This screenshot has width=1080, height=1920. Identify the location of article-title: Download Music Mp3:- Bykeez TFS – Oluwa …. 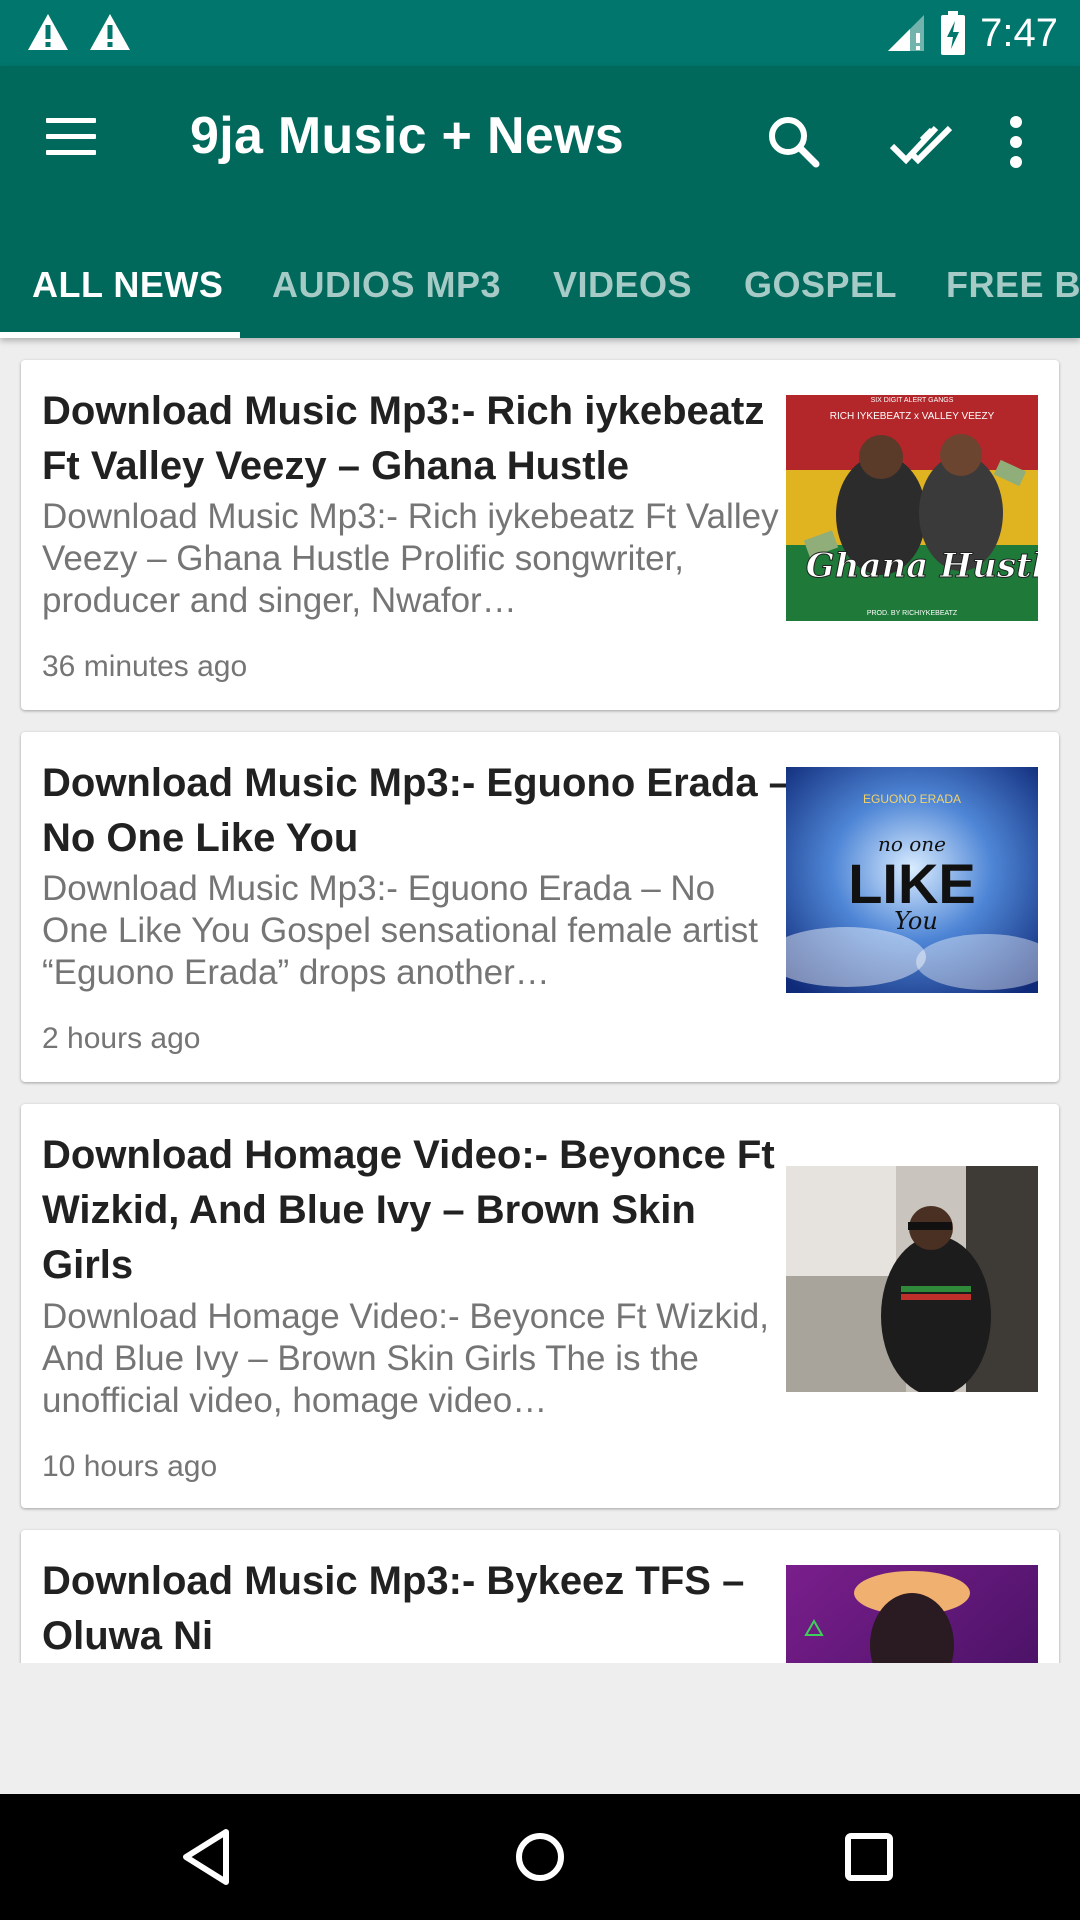
(393, 1608).